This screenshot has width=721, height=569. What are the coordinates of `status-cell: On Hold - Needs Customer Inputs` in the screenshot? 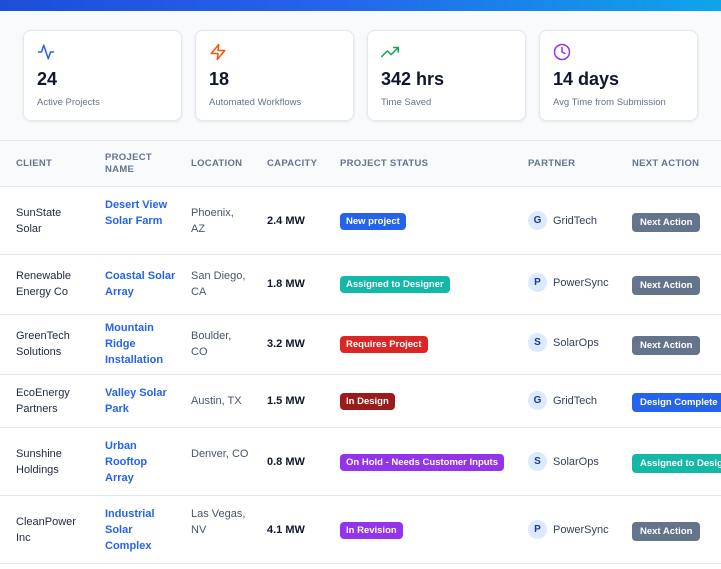 It's located at (422, 462).